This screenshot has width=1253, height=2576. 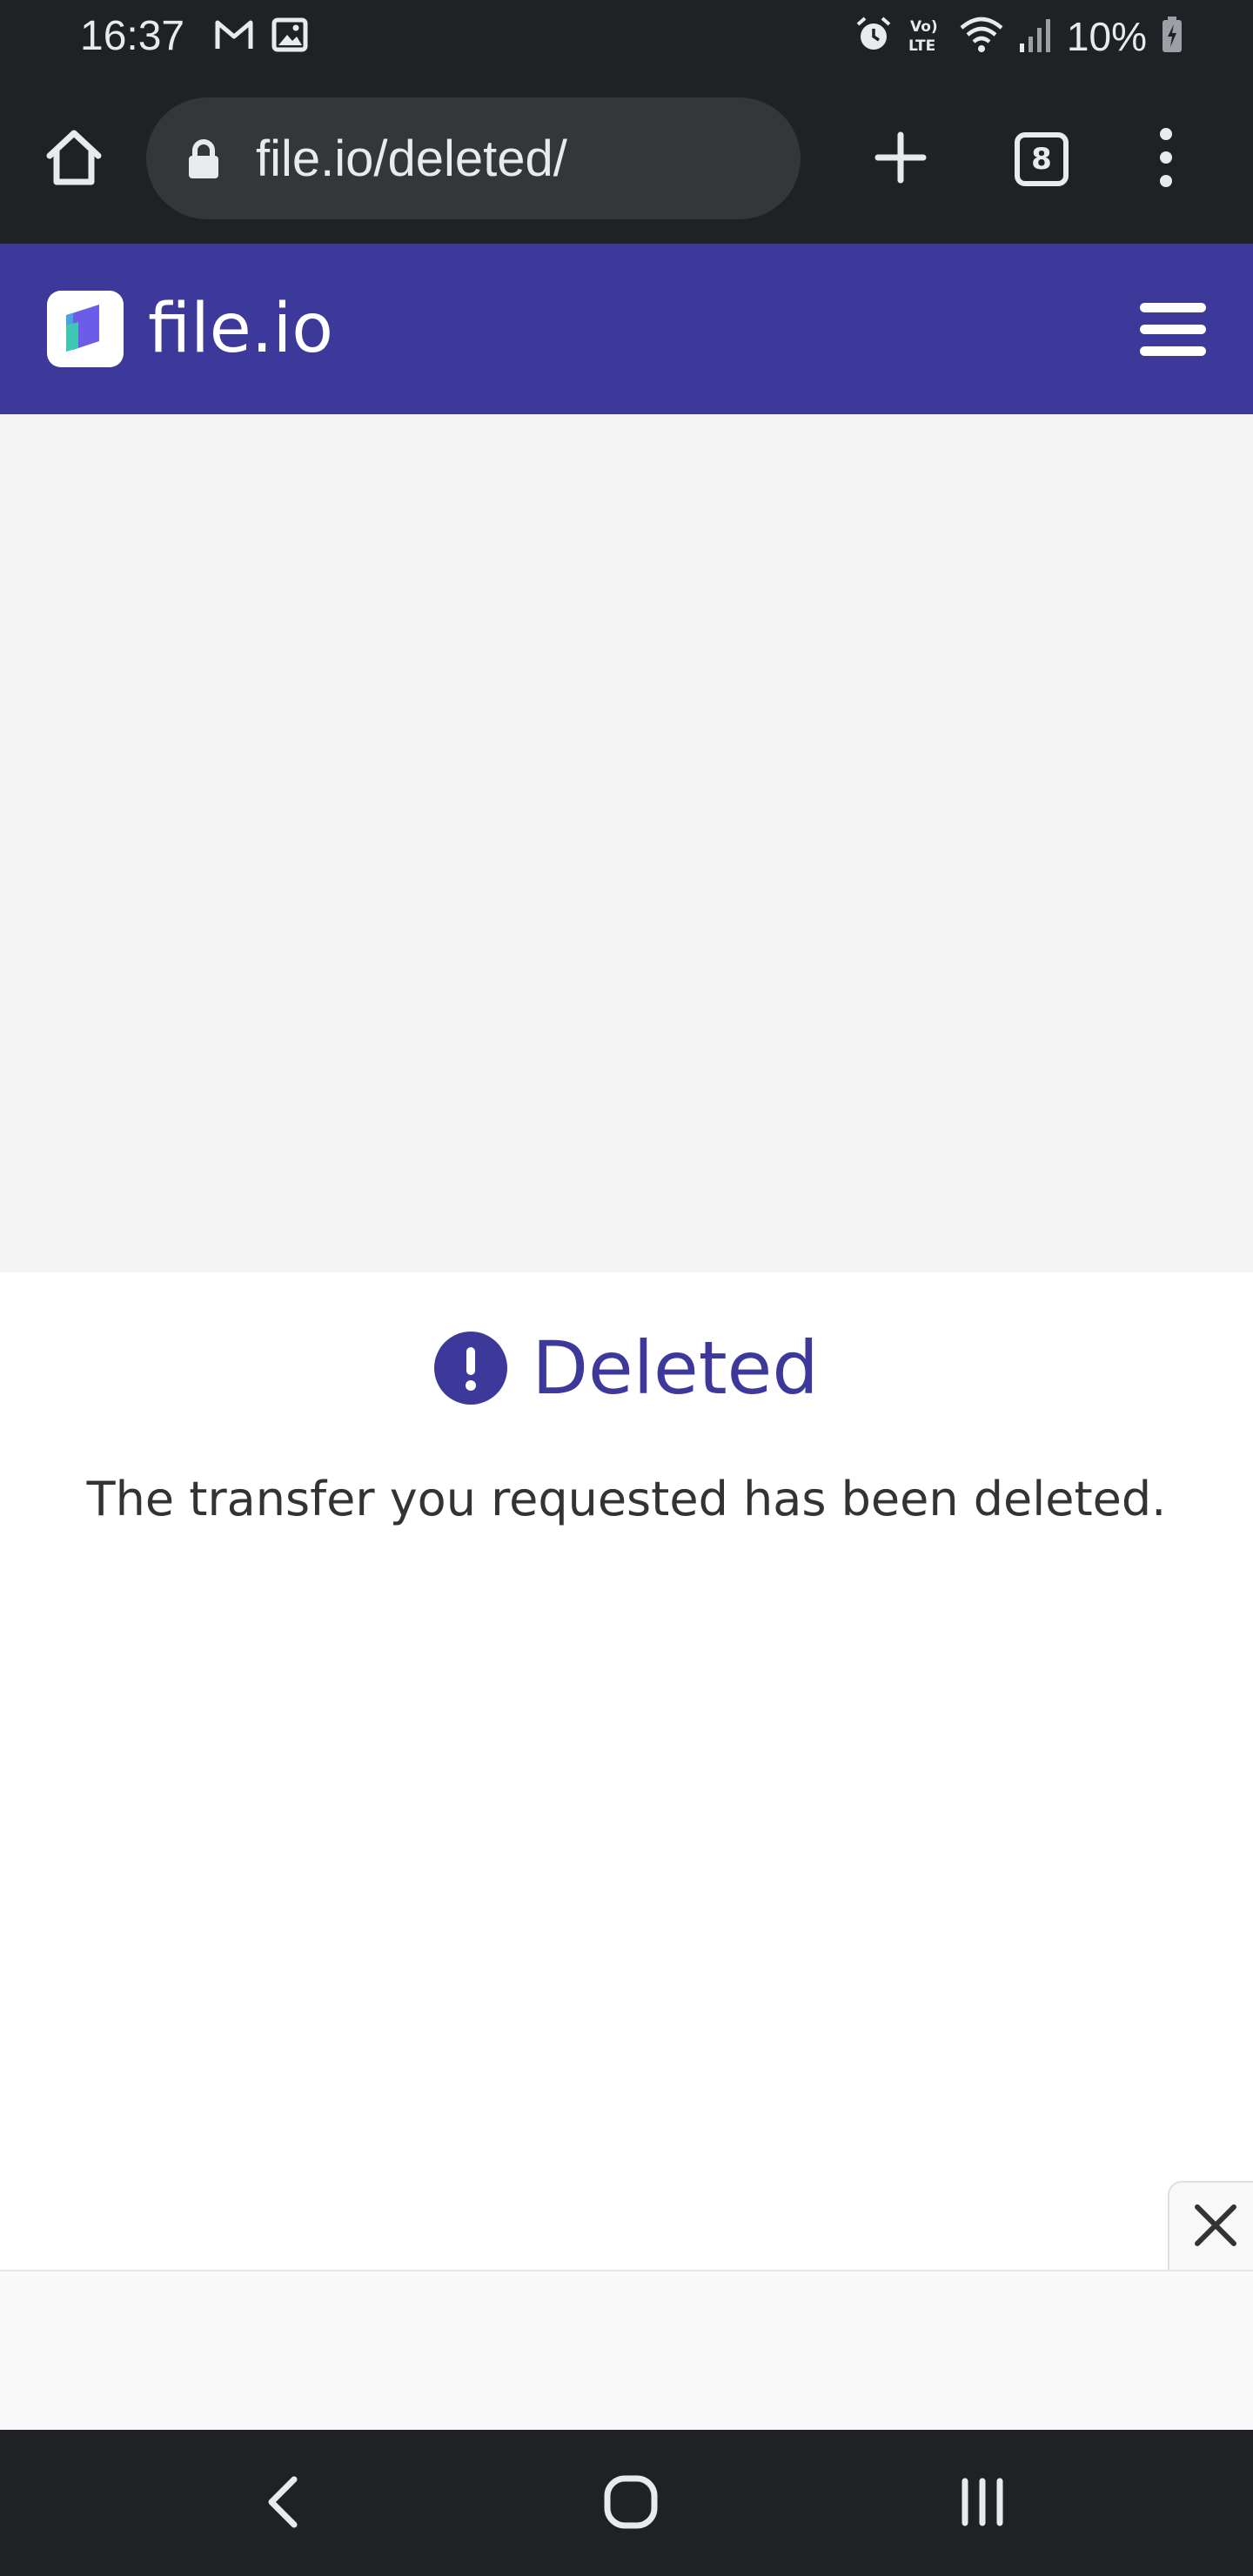 I want to click on site-logo-link: file.io, so click(x=190, y=329).